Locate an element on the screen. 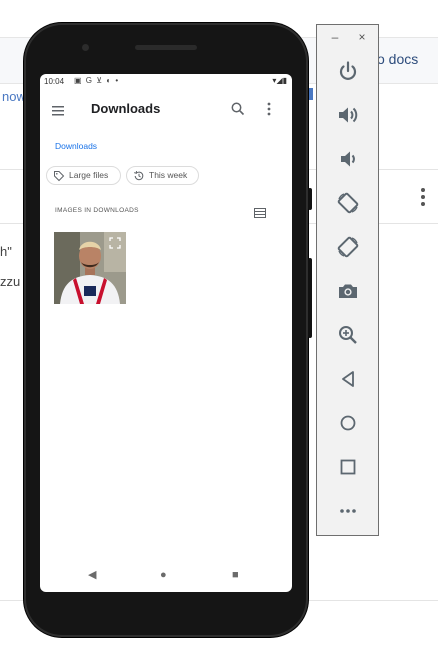 This screenshot has height=653, width=438. overflow-menu-button is located at coordinates (269, 109).